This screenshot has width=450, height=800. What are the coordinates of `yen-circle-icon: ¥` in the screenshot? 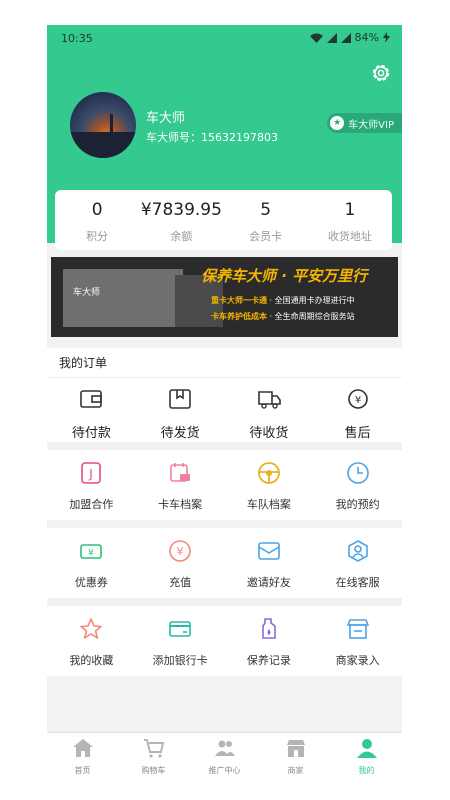 It's located at (180, 551).